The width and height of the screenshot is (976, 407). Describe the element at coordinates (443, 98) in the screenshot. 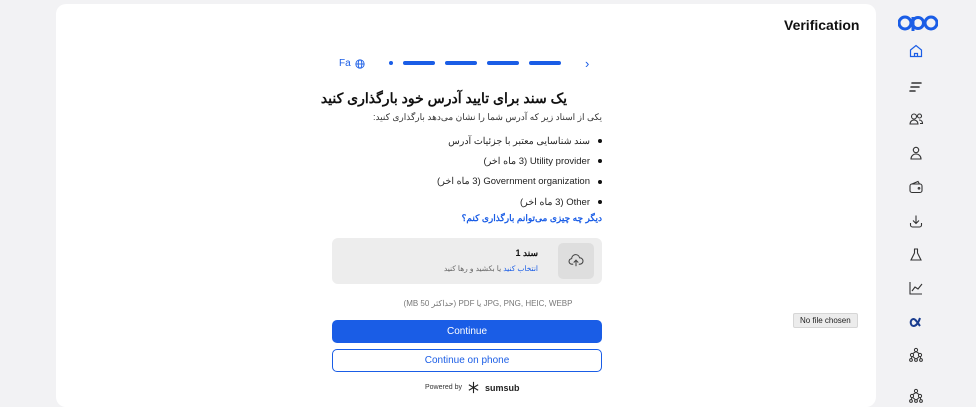

I see `form-heading: یک سند برای تایید آدرس خود بارگذاری کنید` at that location.